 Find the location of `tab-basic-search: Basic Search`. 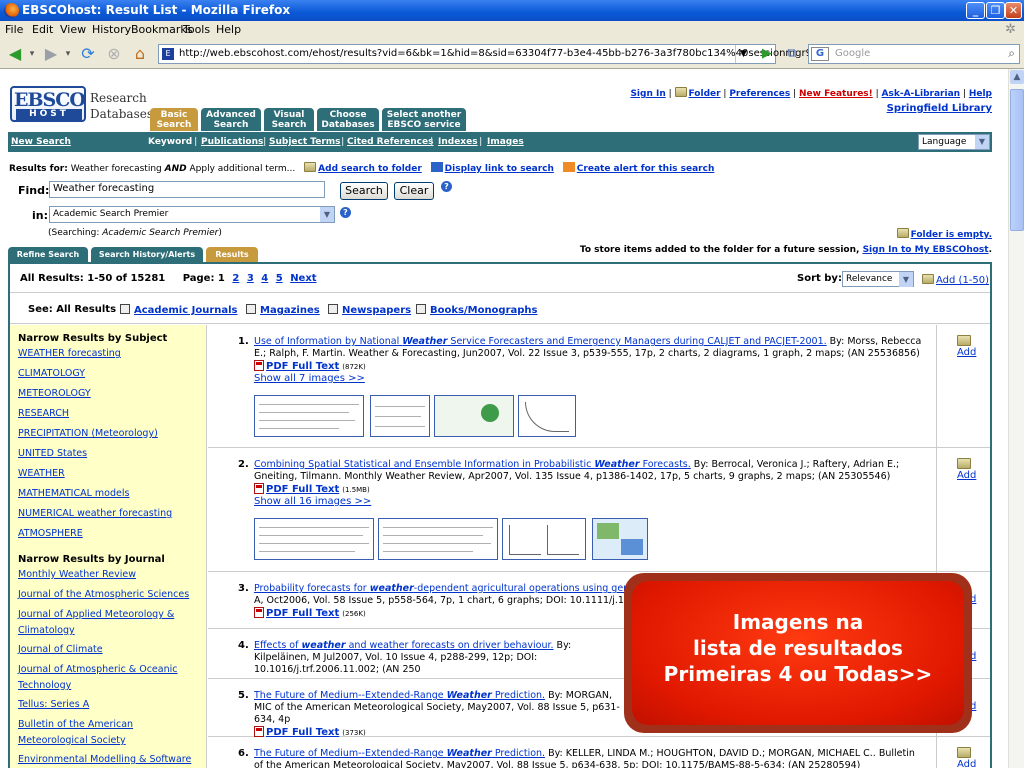

tab-basic-search: Basic Search is located at coordinates (174, 119).